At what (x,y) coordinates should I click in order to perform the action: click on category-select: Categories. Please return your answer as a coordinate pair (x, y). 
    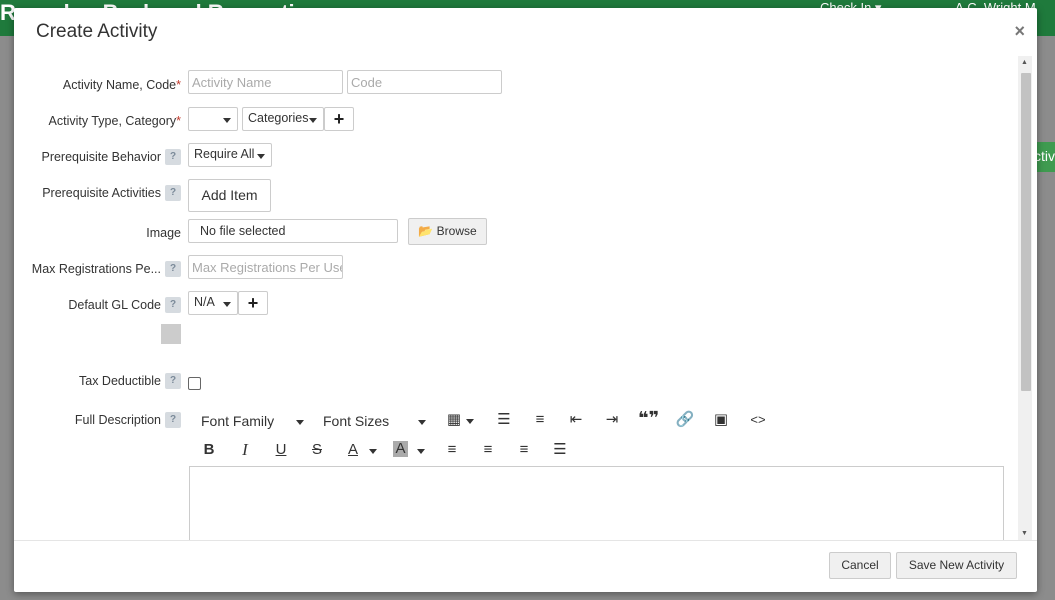
    Looking at the image, I should click on (283, 119).